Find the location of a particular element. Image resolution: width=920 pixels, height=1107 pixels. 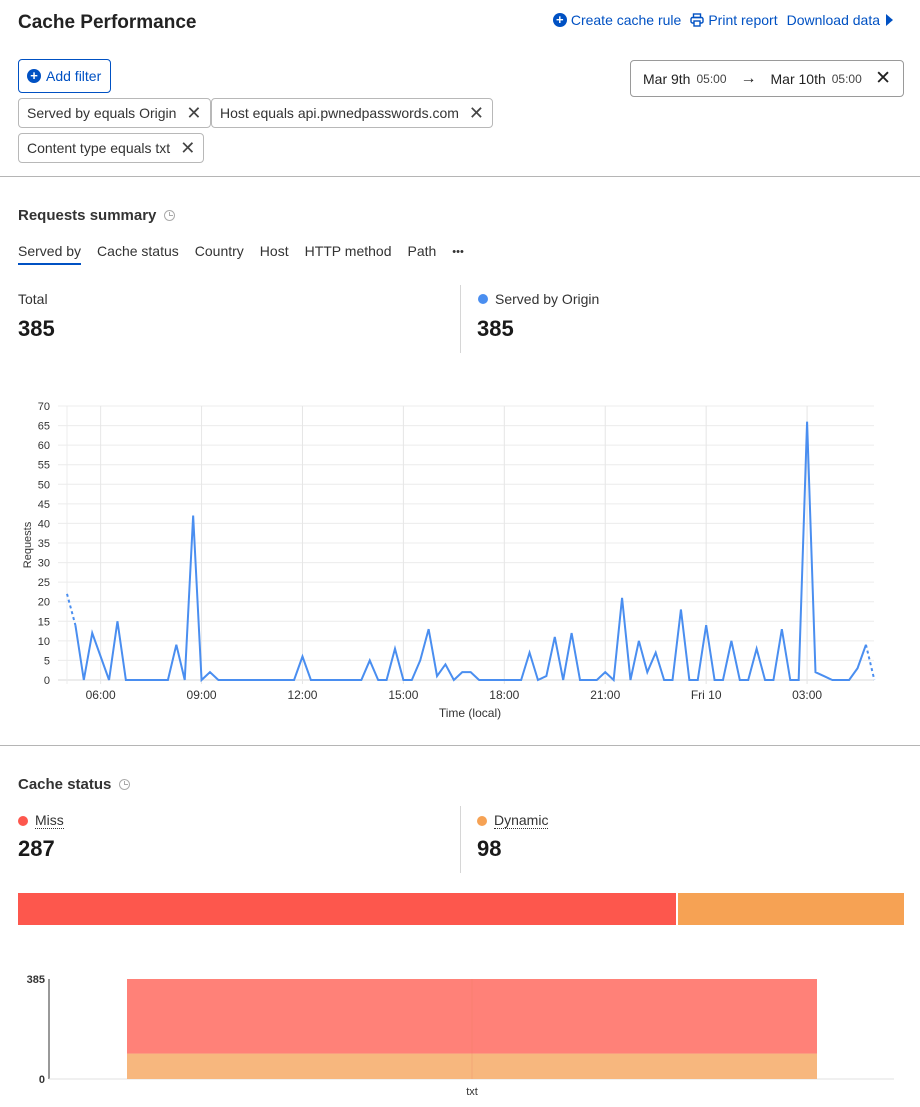

dynamic-label: Dynamic is located at coordinates (521, 820).